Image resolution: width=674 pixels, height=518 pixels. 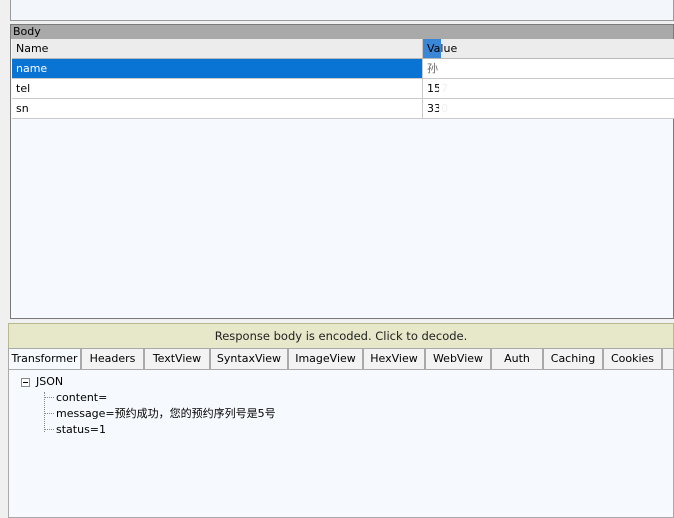 I want to click on tab-hexview: HexView, so click(x=394, y=358).